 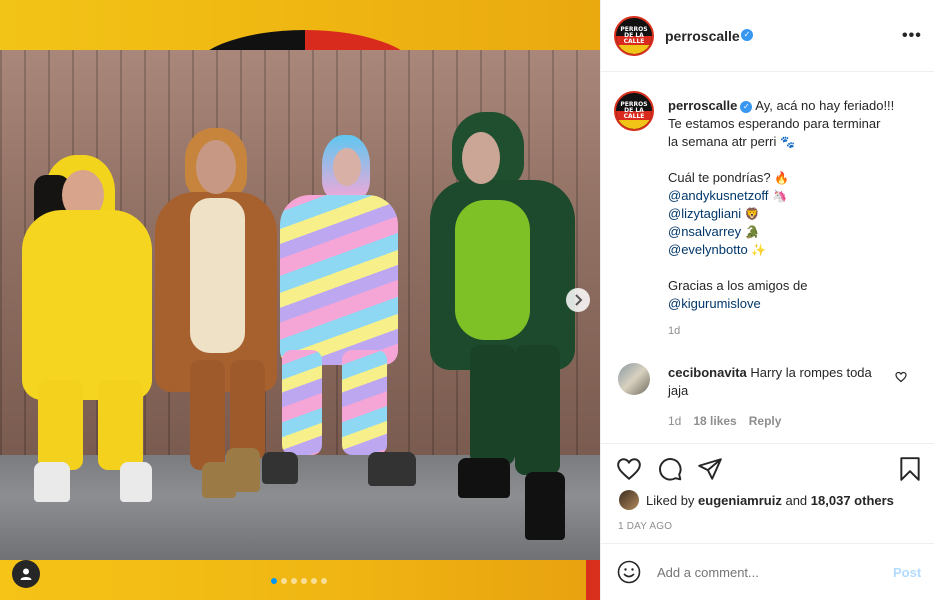 What do you see at coordinates (299, 581) in the screenshot?
I see `carousel-indicator` at bounding box center [299, 581].